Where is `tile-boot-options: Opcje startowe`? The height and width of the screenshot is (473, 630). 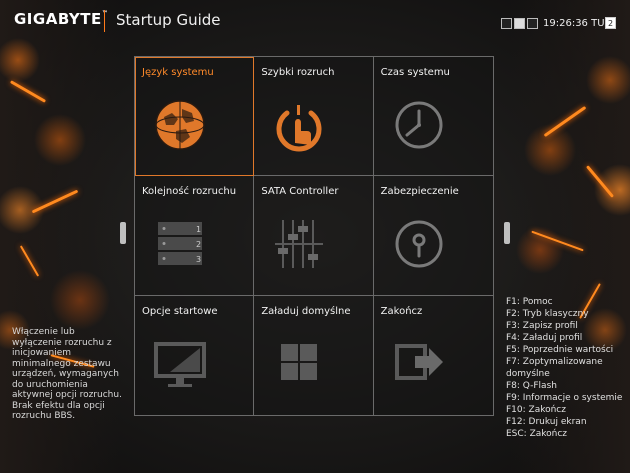 tile-boot-options: Opcje startowe is located at coordinates (195, 355).